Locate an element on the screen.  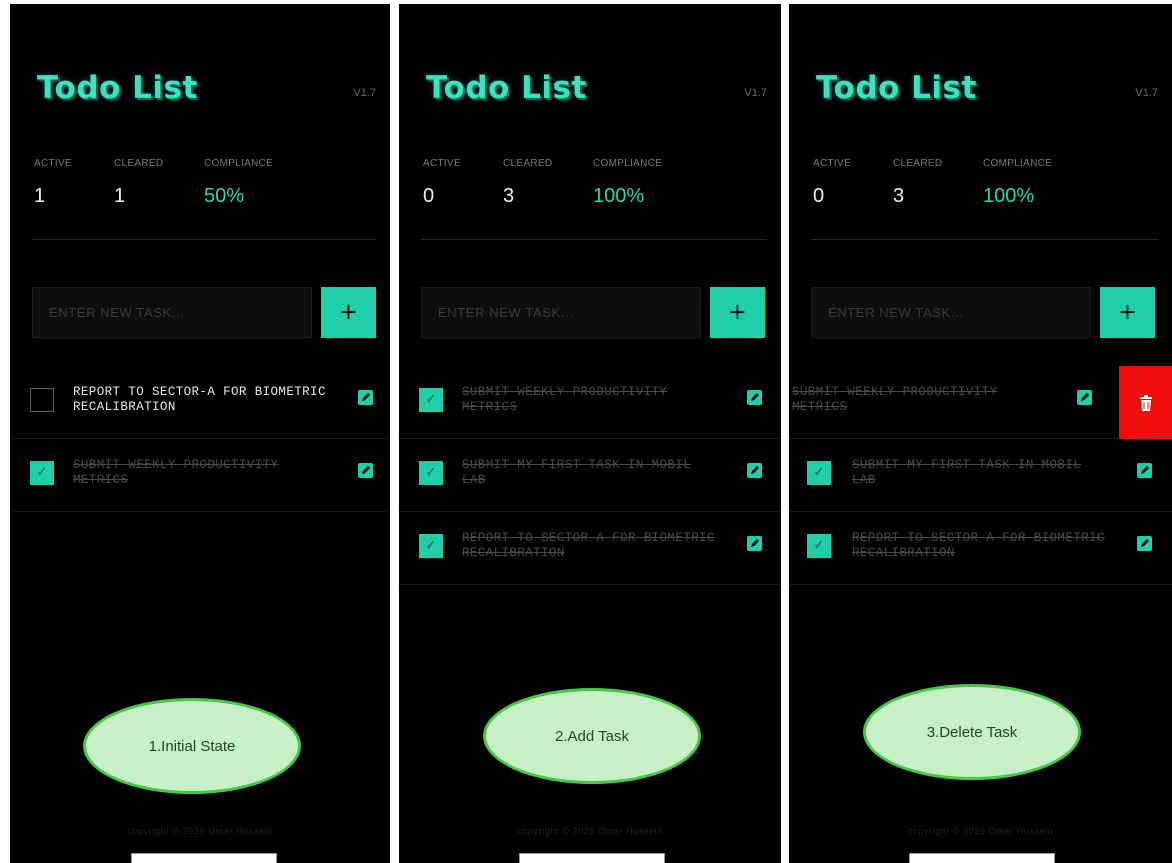
trash-icon is located at coordinates (1145, 402).